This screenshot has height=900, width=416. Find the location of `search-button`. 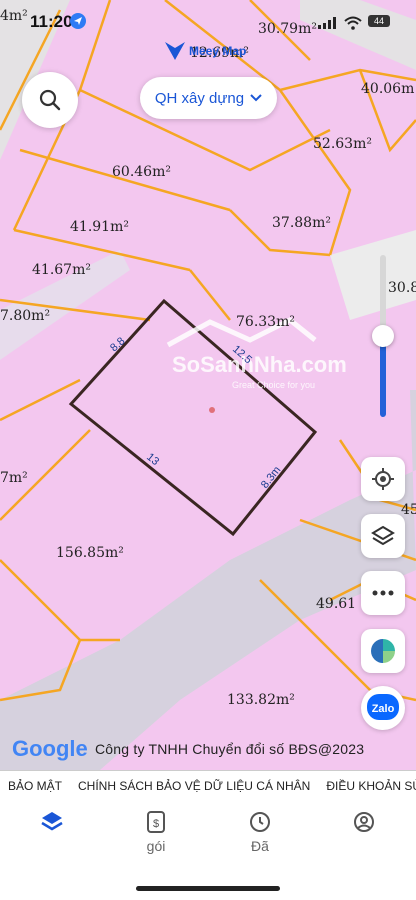

search-button is located at coordinates (50, 100).